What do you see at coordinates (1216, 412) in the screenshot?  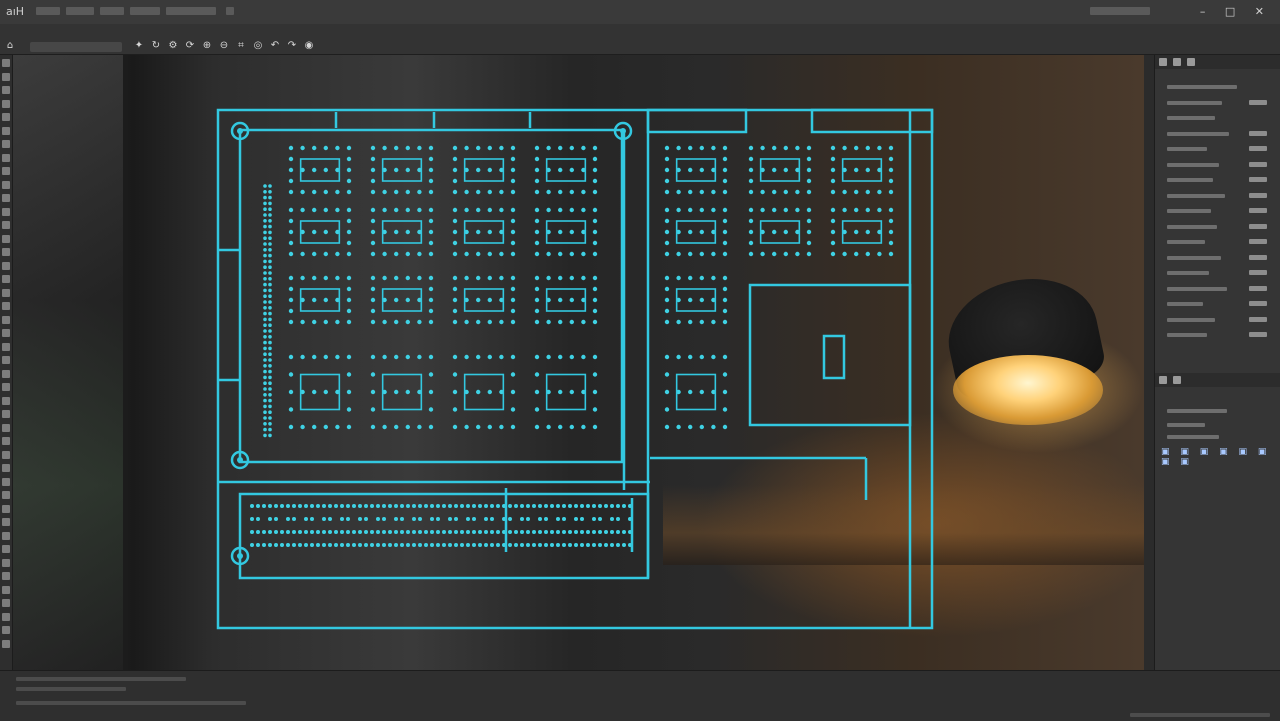 I see `layer-filter-row` at bounding box center [1216, 412].